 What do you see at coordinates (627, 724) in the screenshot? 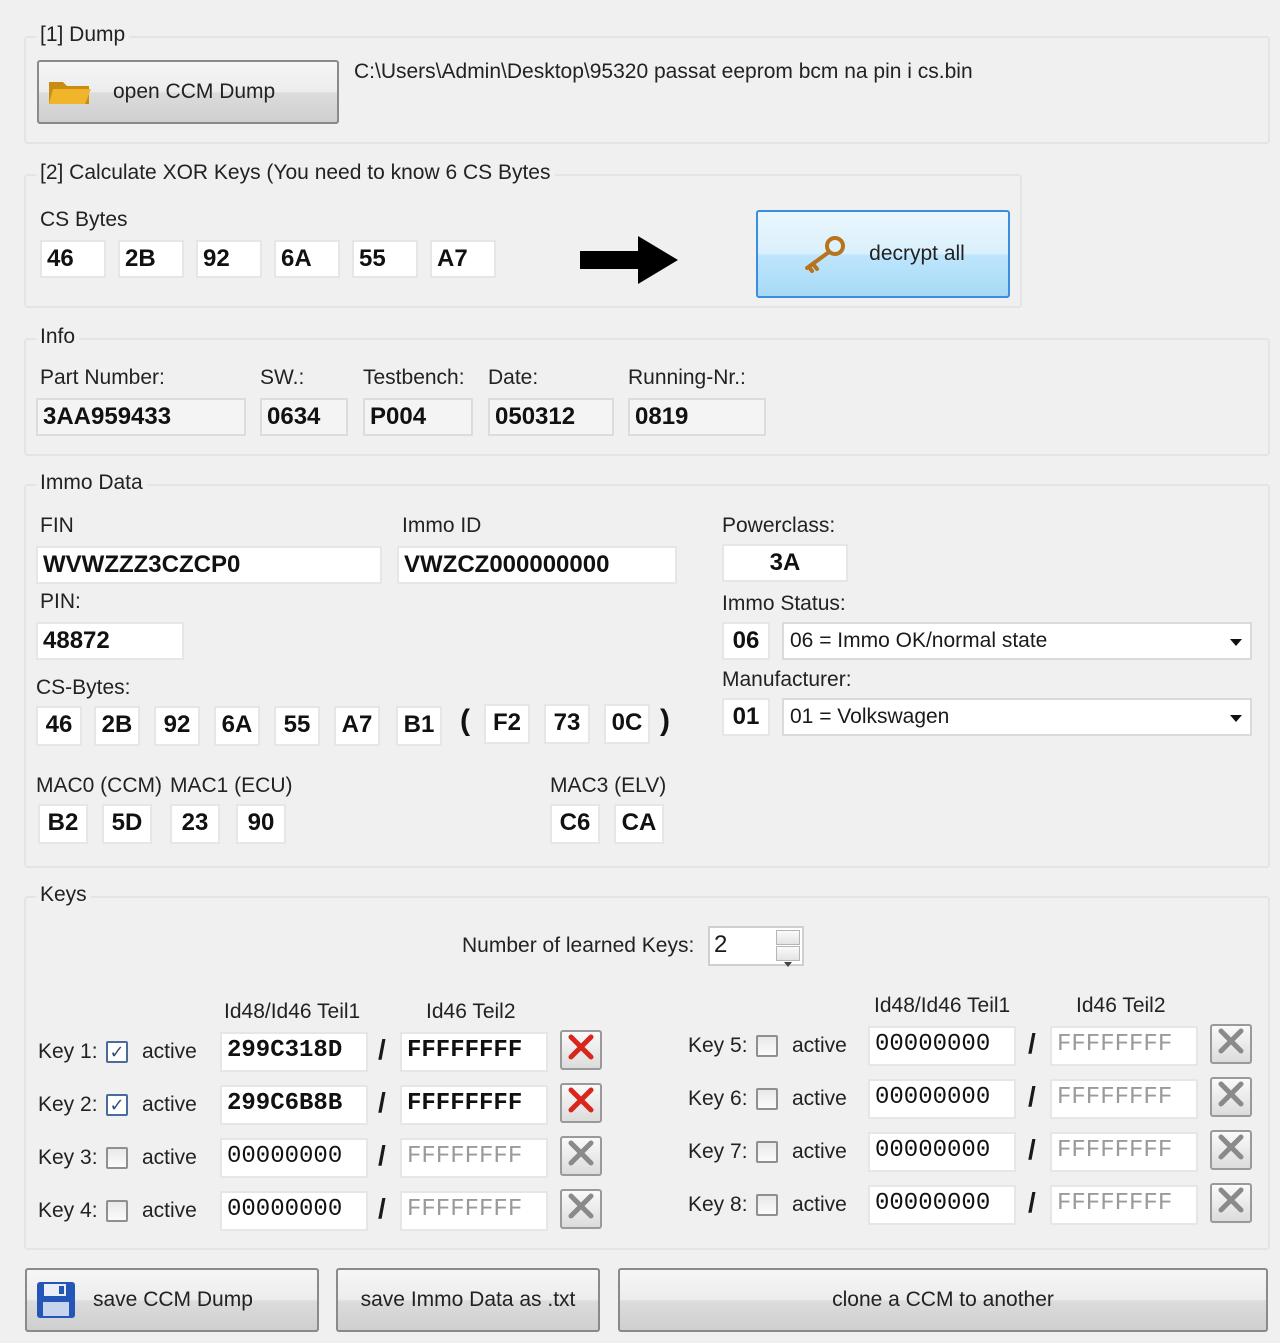
I see `immo-cs-byte-extra-3: 0C` at bounding box center [627, 724].